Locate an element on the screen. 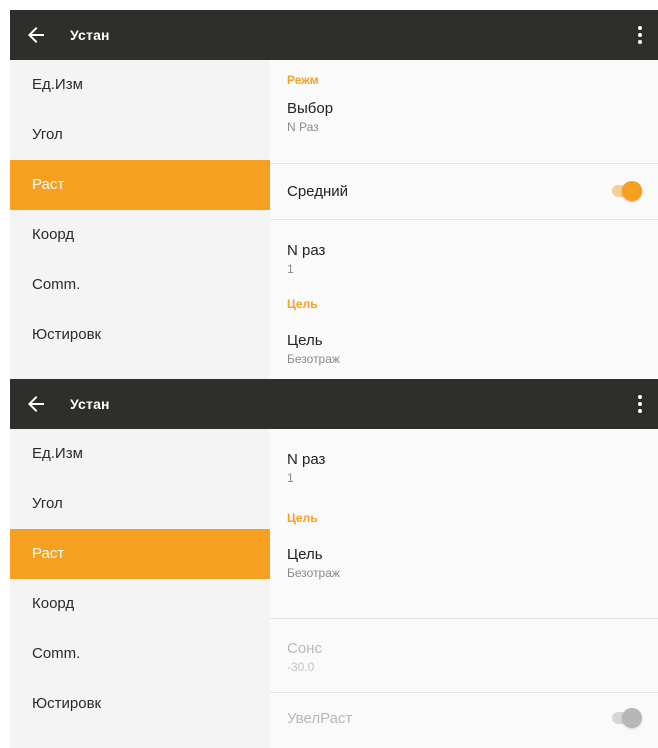  extend-range-toggle is located at coordinates (626, 718).